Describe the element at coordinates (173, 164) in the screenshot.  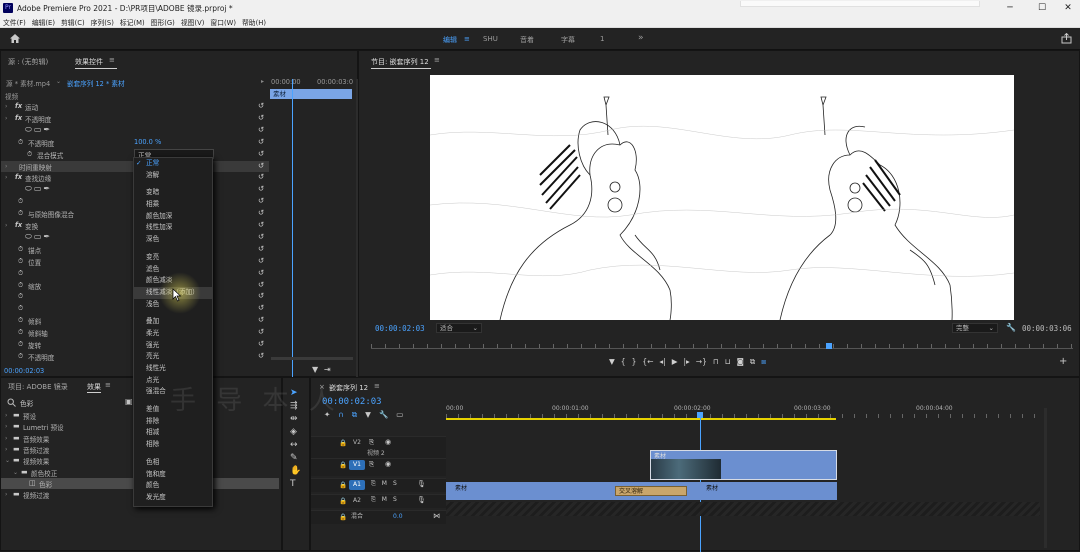
I see `dropdown-option: ✓ 正常` at that location.